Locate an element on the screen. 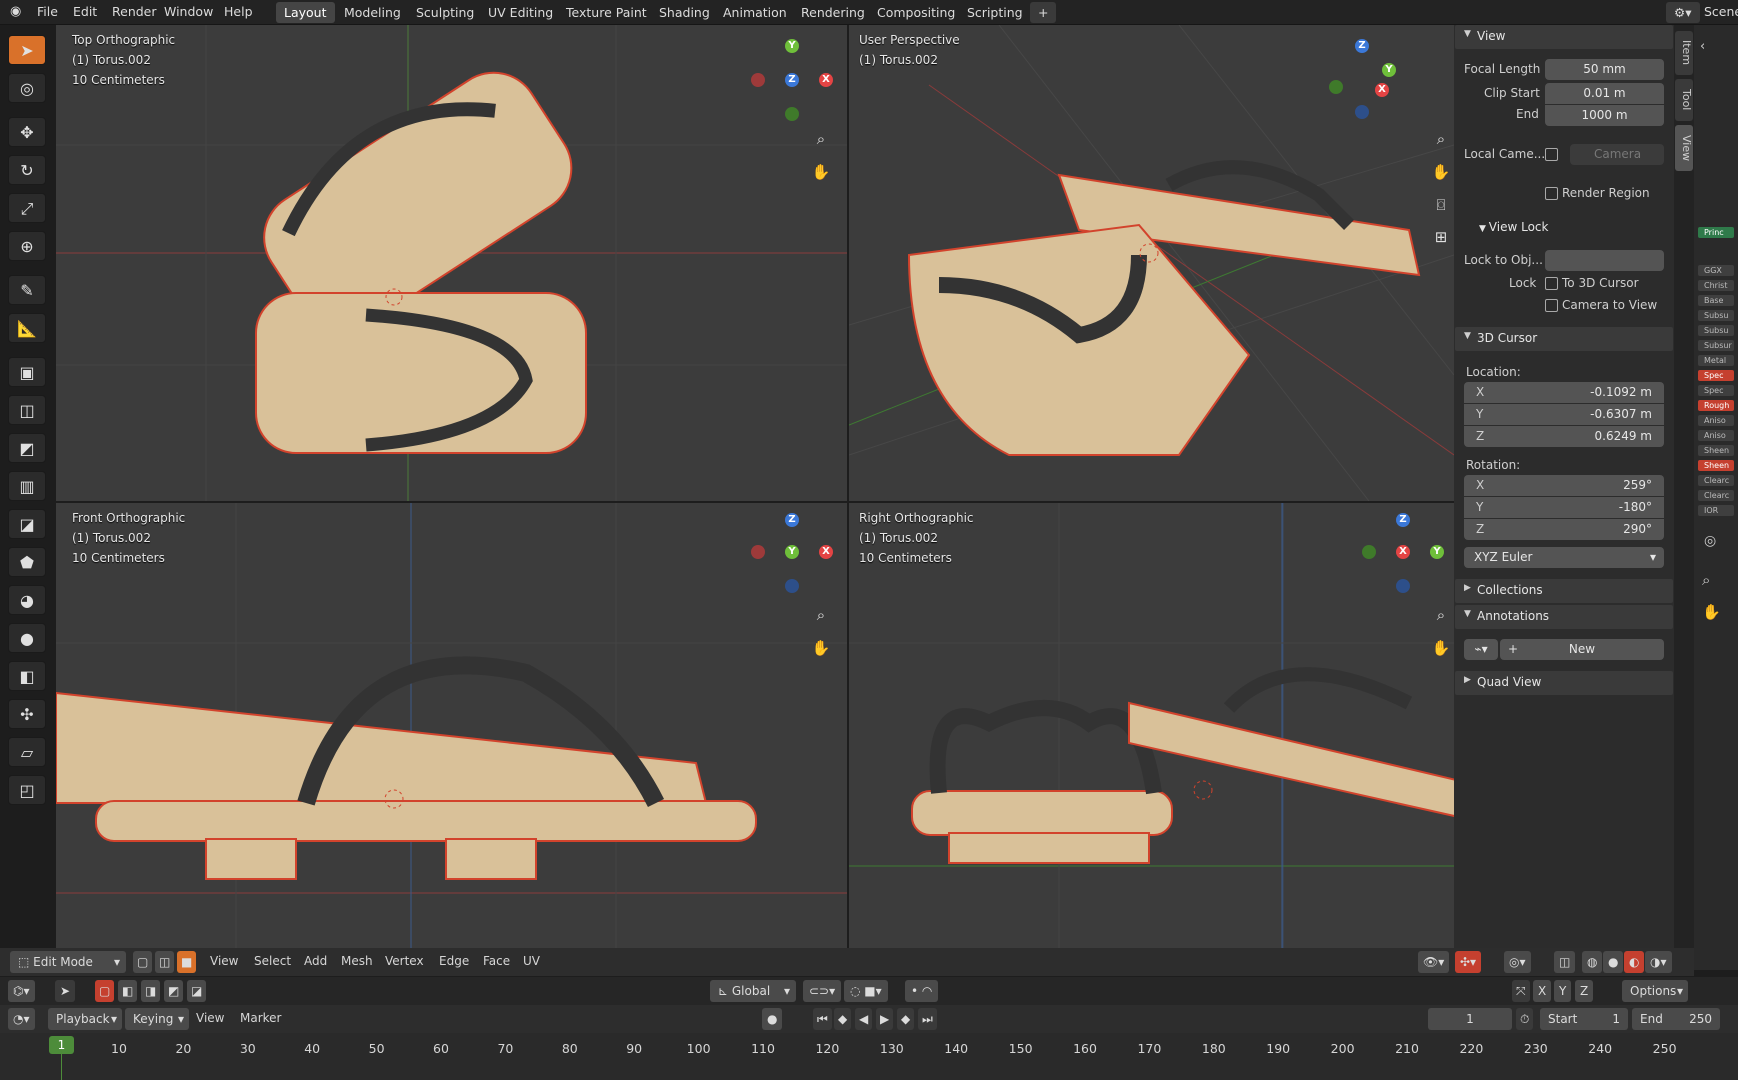  scene-selector-icon: ⚙▾ is located at coordinates (1683, 12).